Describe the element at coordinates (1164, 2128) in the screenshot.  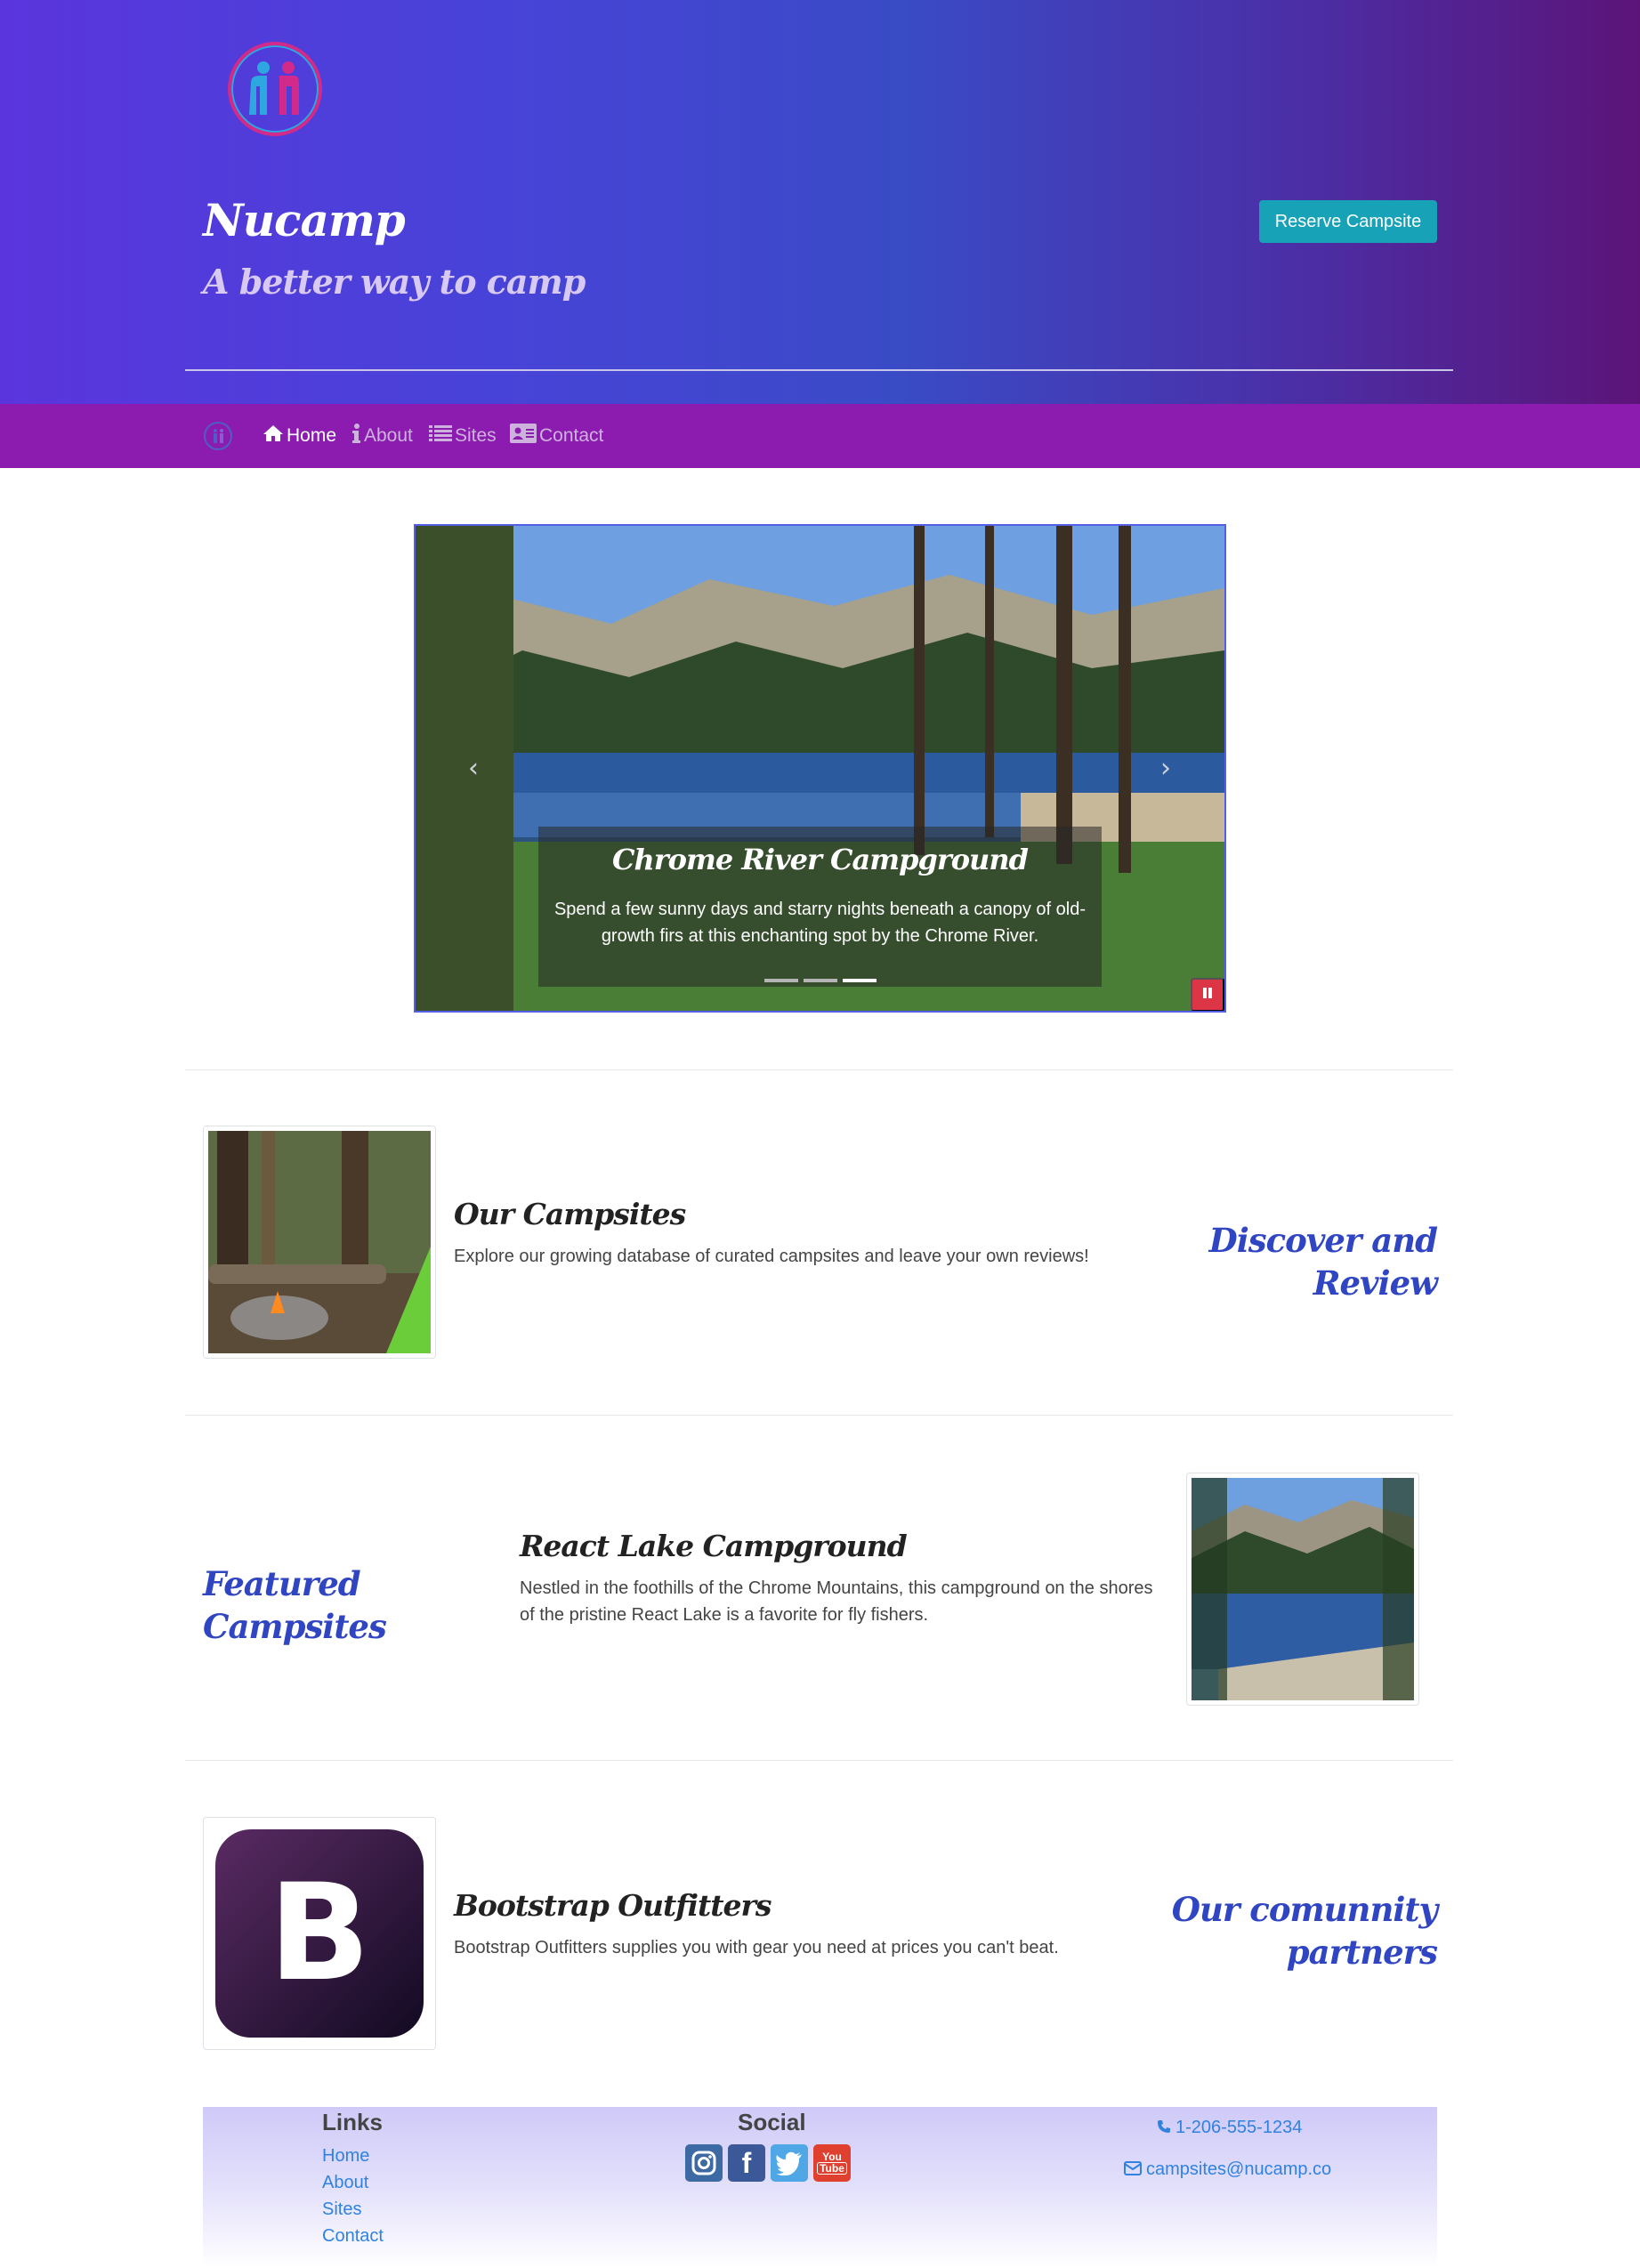
I see `phone-icon` at that location.